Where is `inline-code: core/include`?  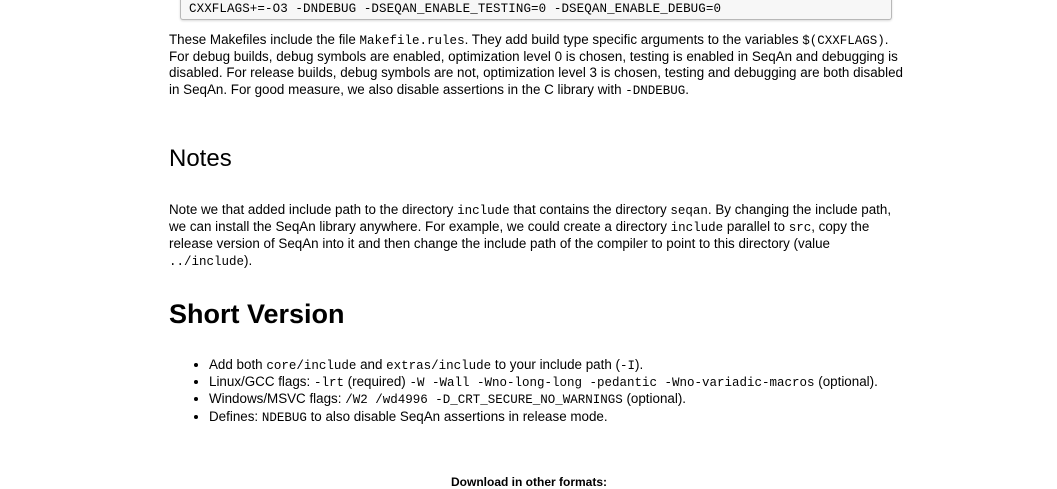 inline-code: core/include is located at coordinates (311, 366).